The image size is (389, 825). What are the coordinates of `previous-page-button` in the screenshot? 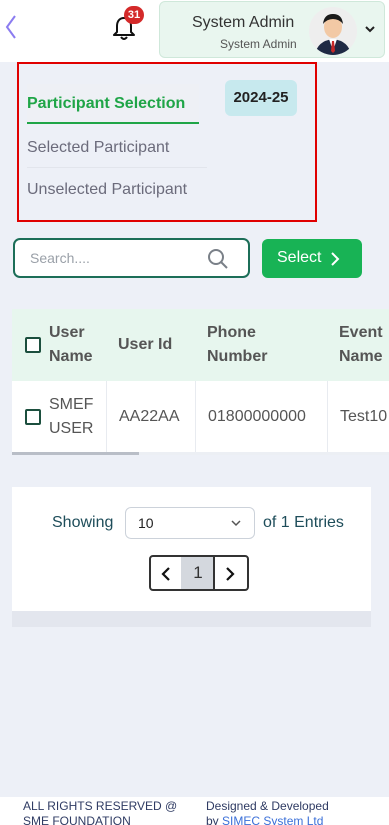 It's located at (166, 573).